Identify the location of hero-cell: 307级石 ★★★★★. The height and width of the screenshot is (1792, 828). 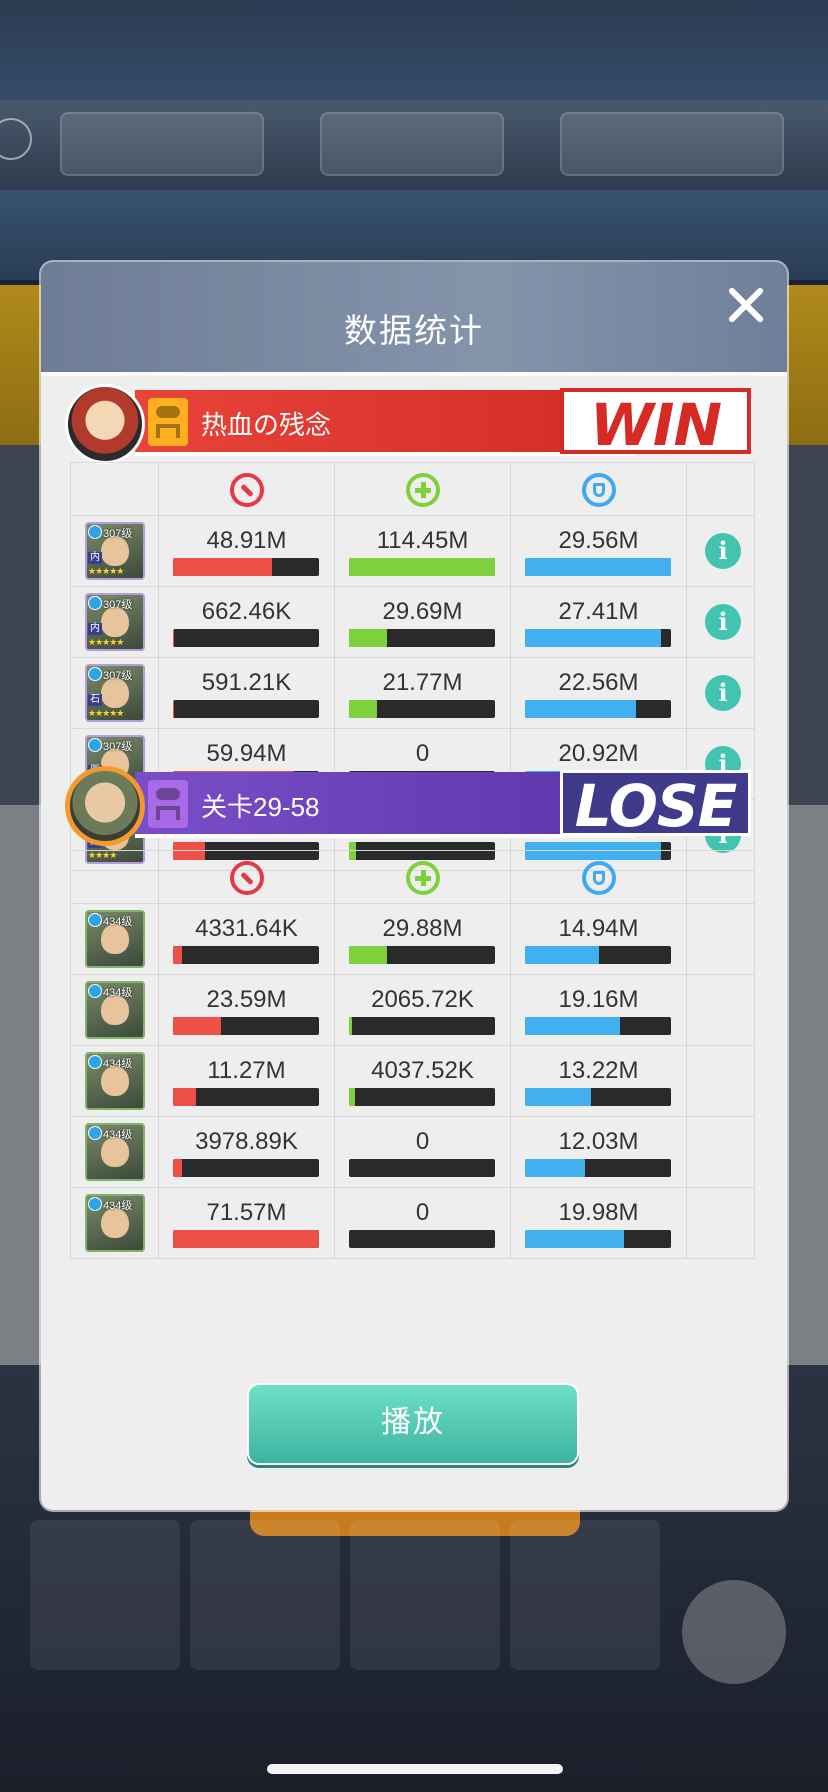
(114, 693).